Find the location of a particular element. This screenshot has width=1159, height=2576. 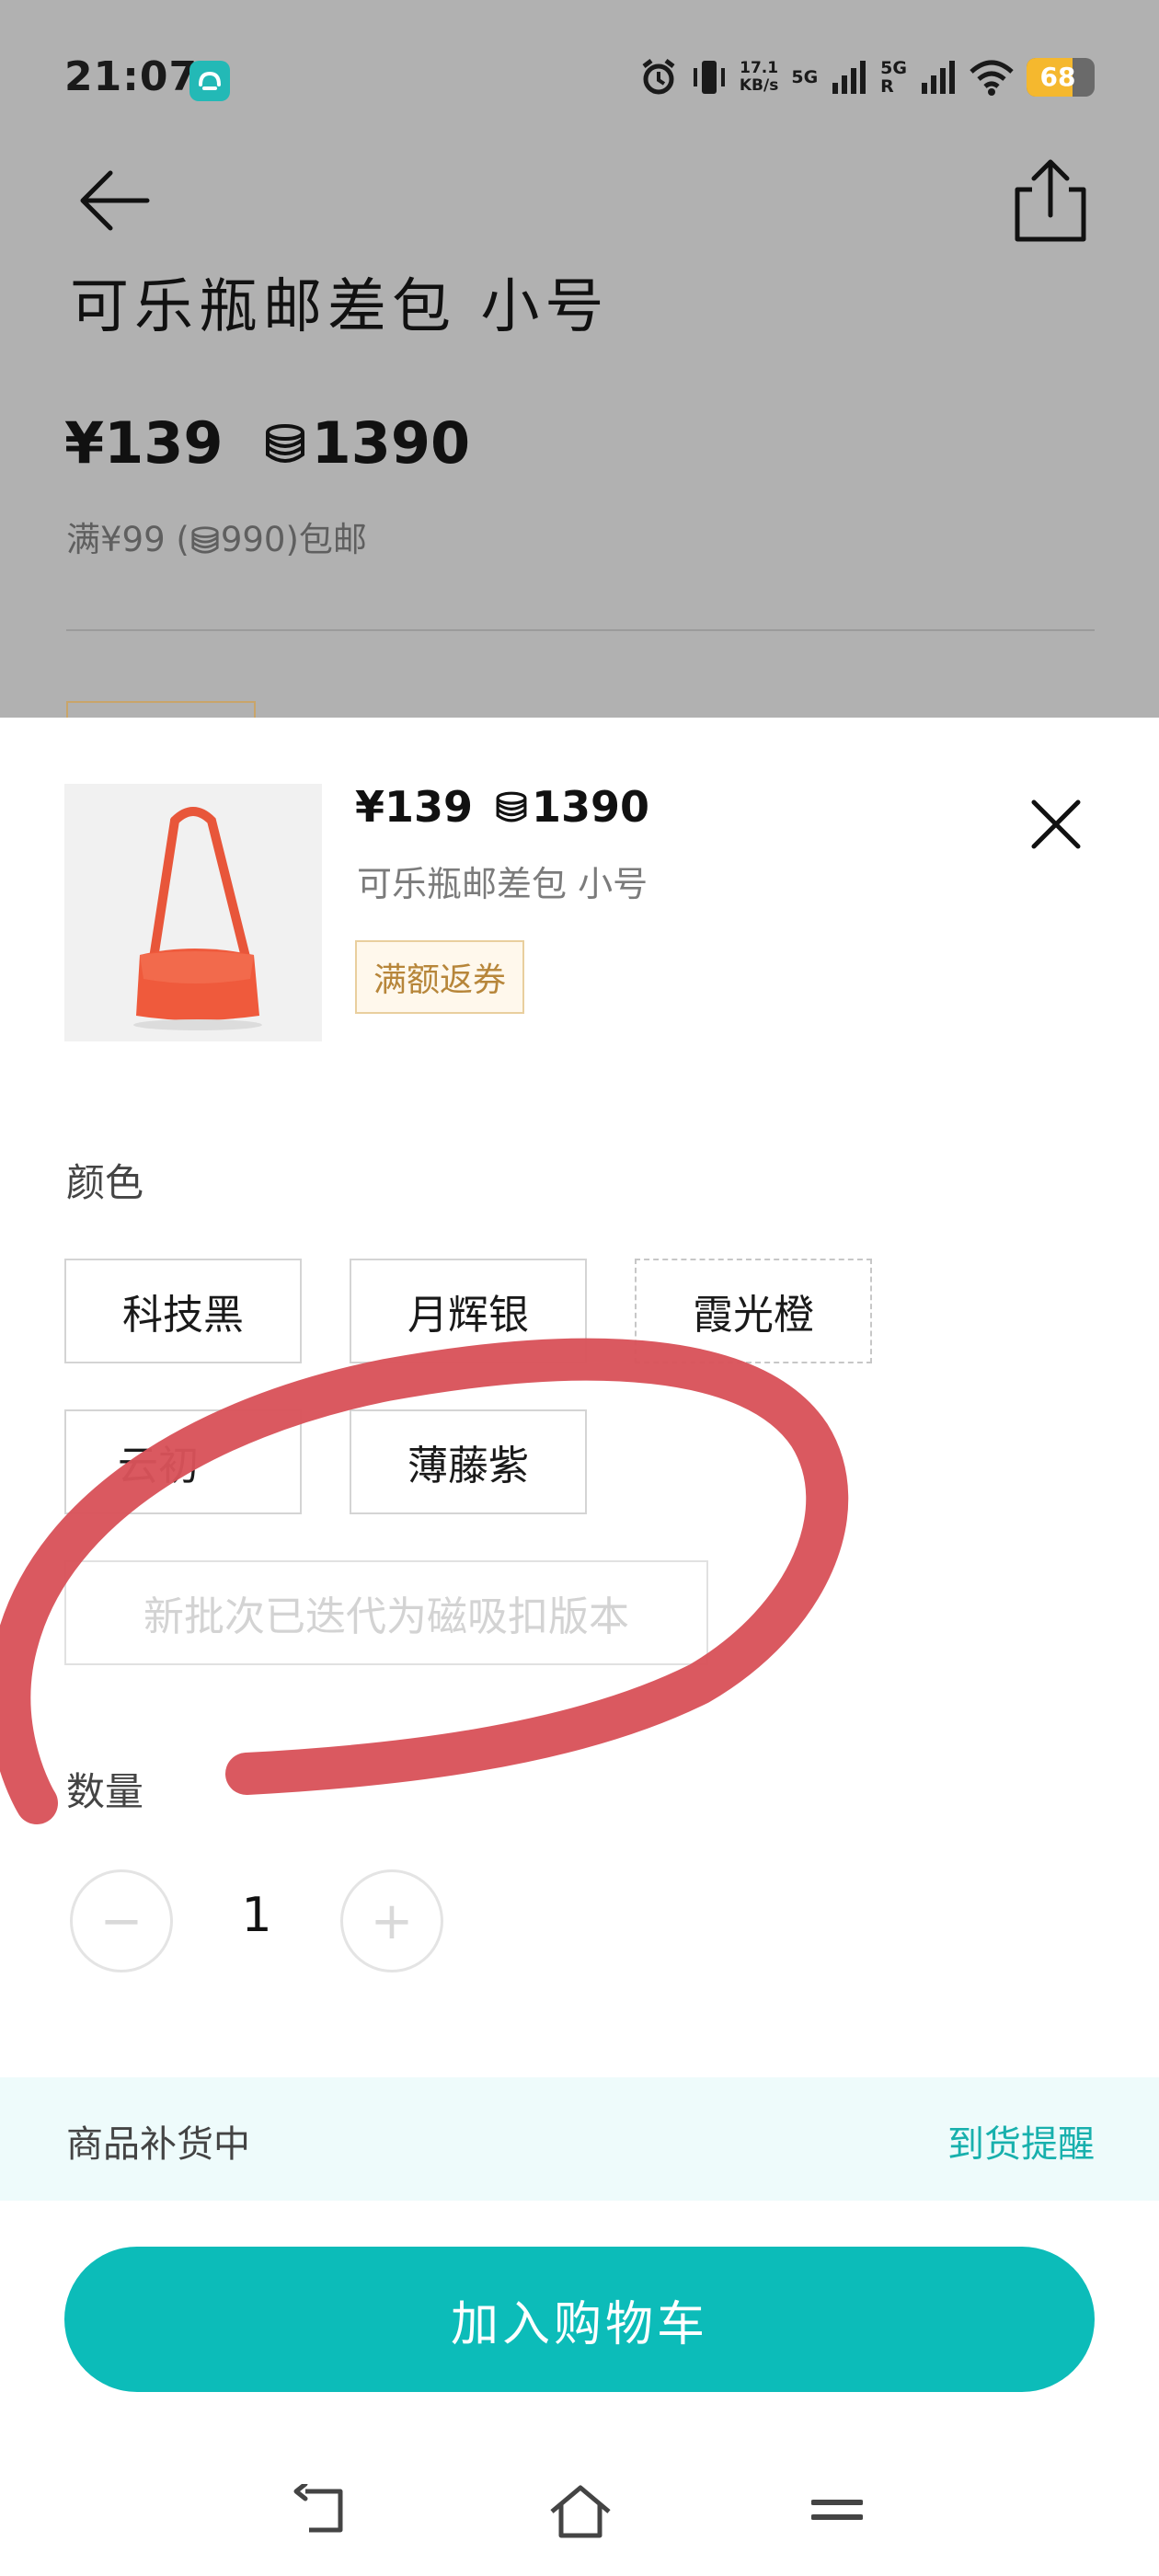

signal-5g-1: 5G is located at coordinates (804, 77).